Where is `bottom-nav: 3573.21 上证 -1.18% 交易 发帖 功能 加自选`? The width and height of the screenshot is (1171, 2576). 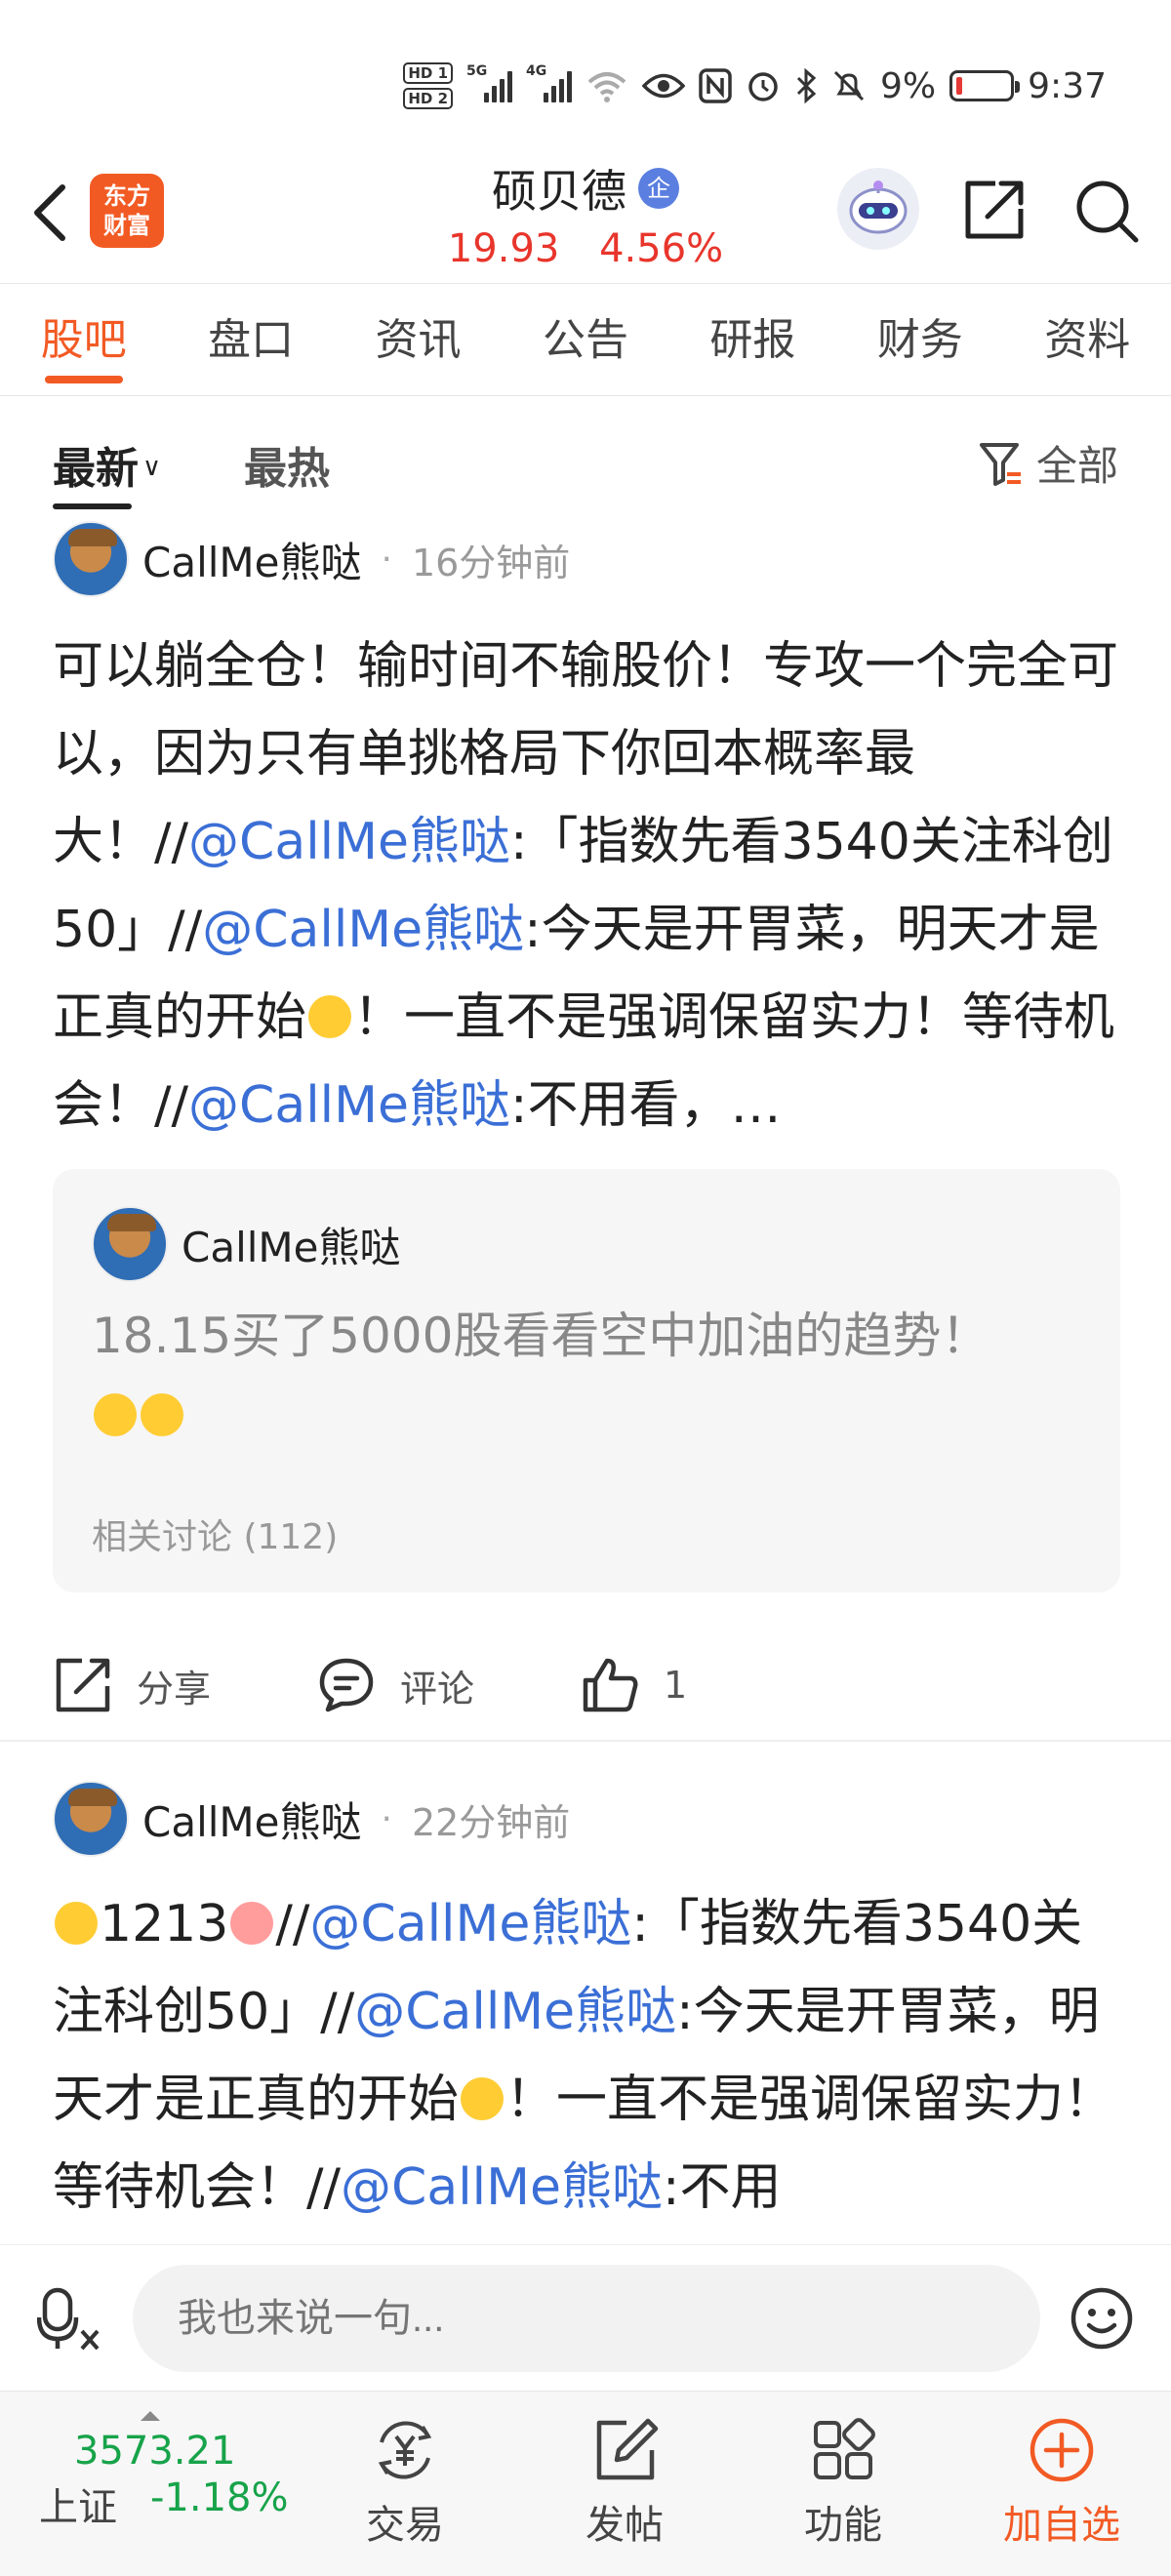
bottom-nav: 3573.21 上证 -1.18% 交易 发帖 功能 加自选 is located at coordinates (585, 2483).